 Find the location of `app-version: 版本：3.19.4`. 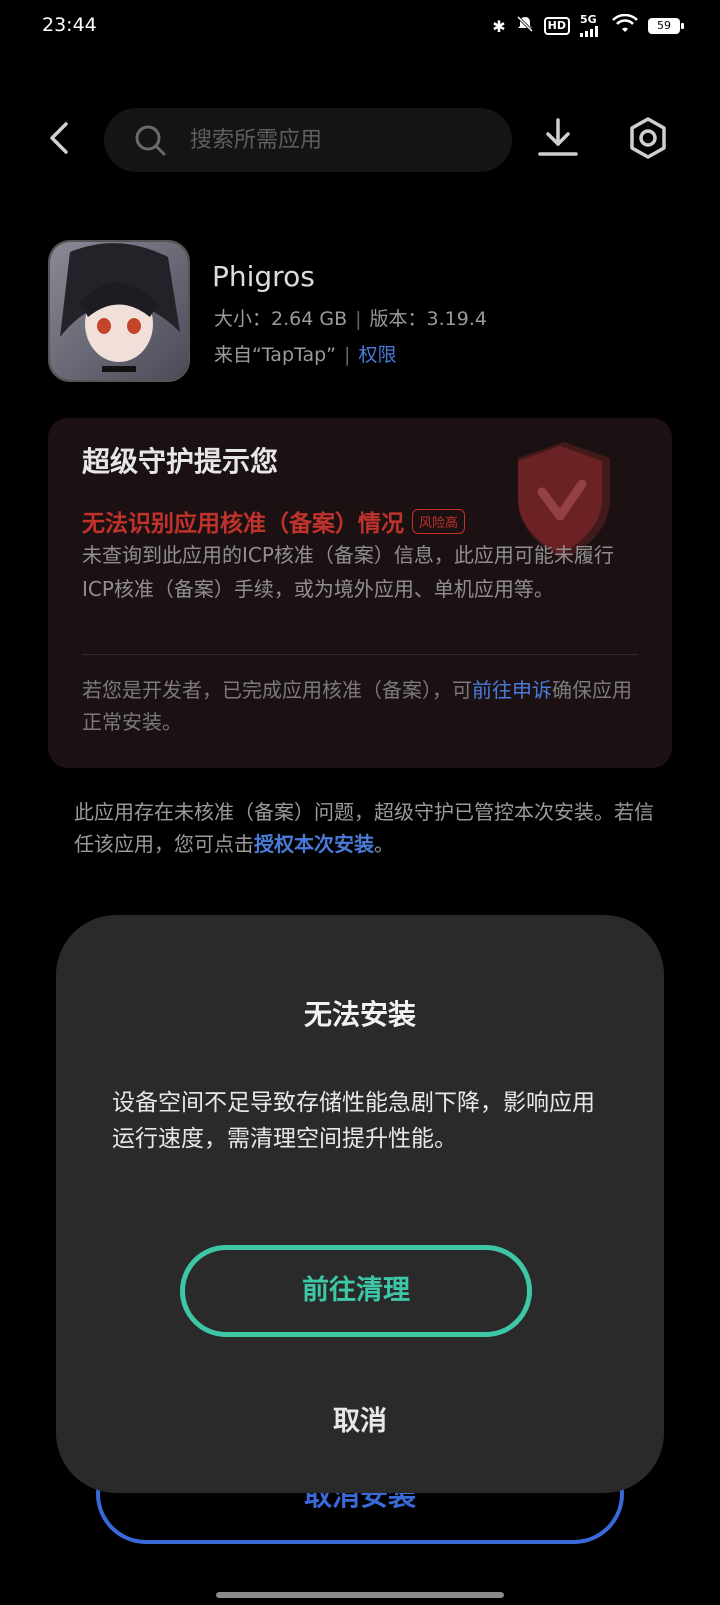

app-version: 版本：3.19.4 is located at coordinates (428, 319).